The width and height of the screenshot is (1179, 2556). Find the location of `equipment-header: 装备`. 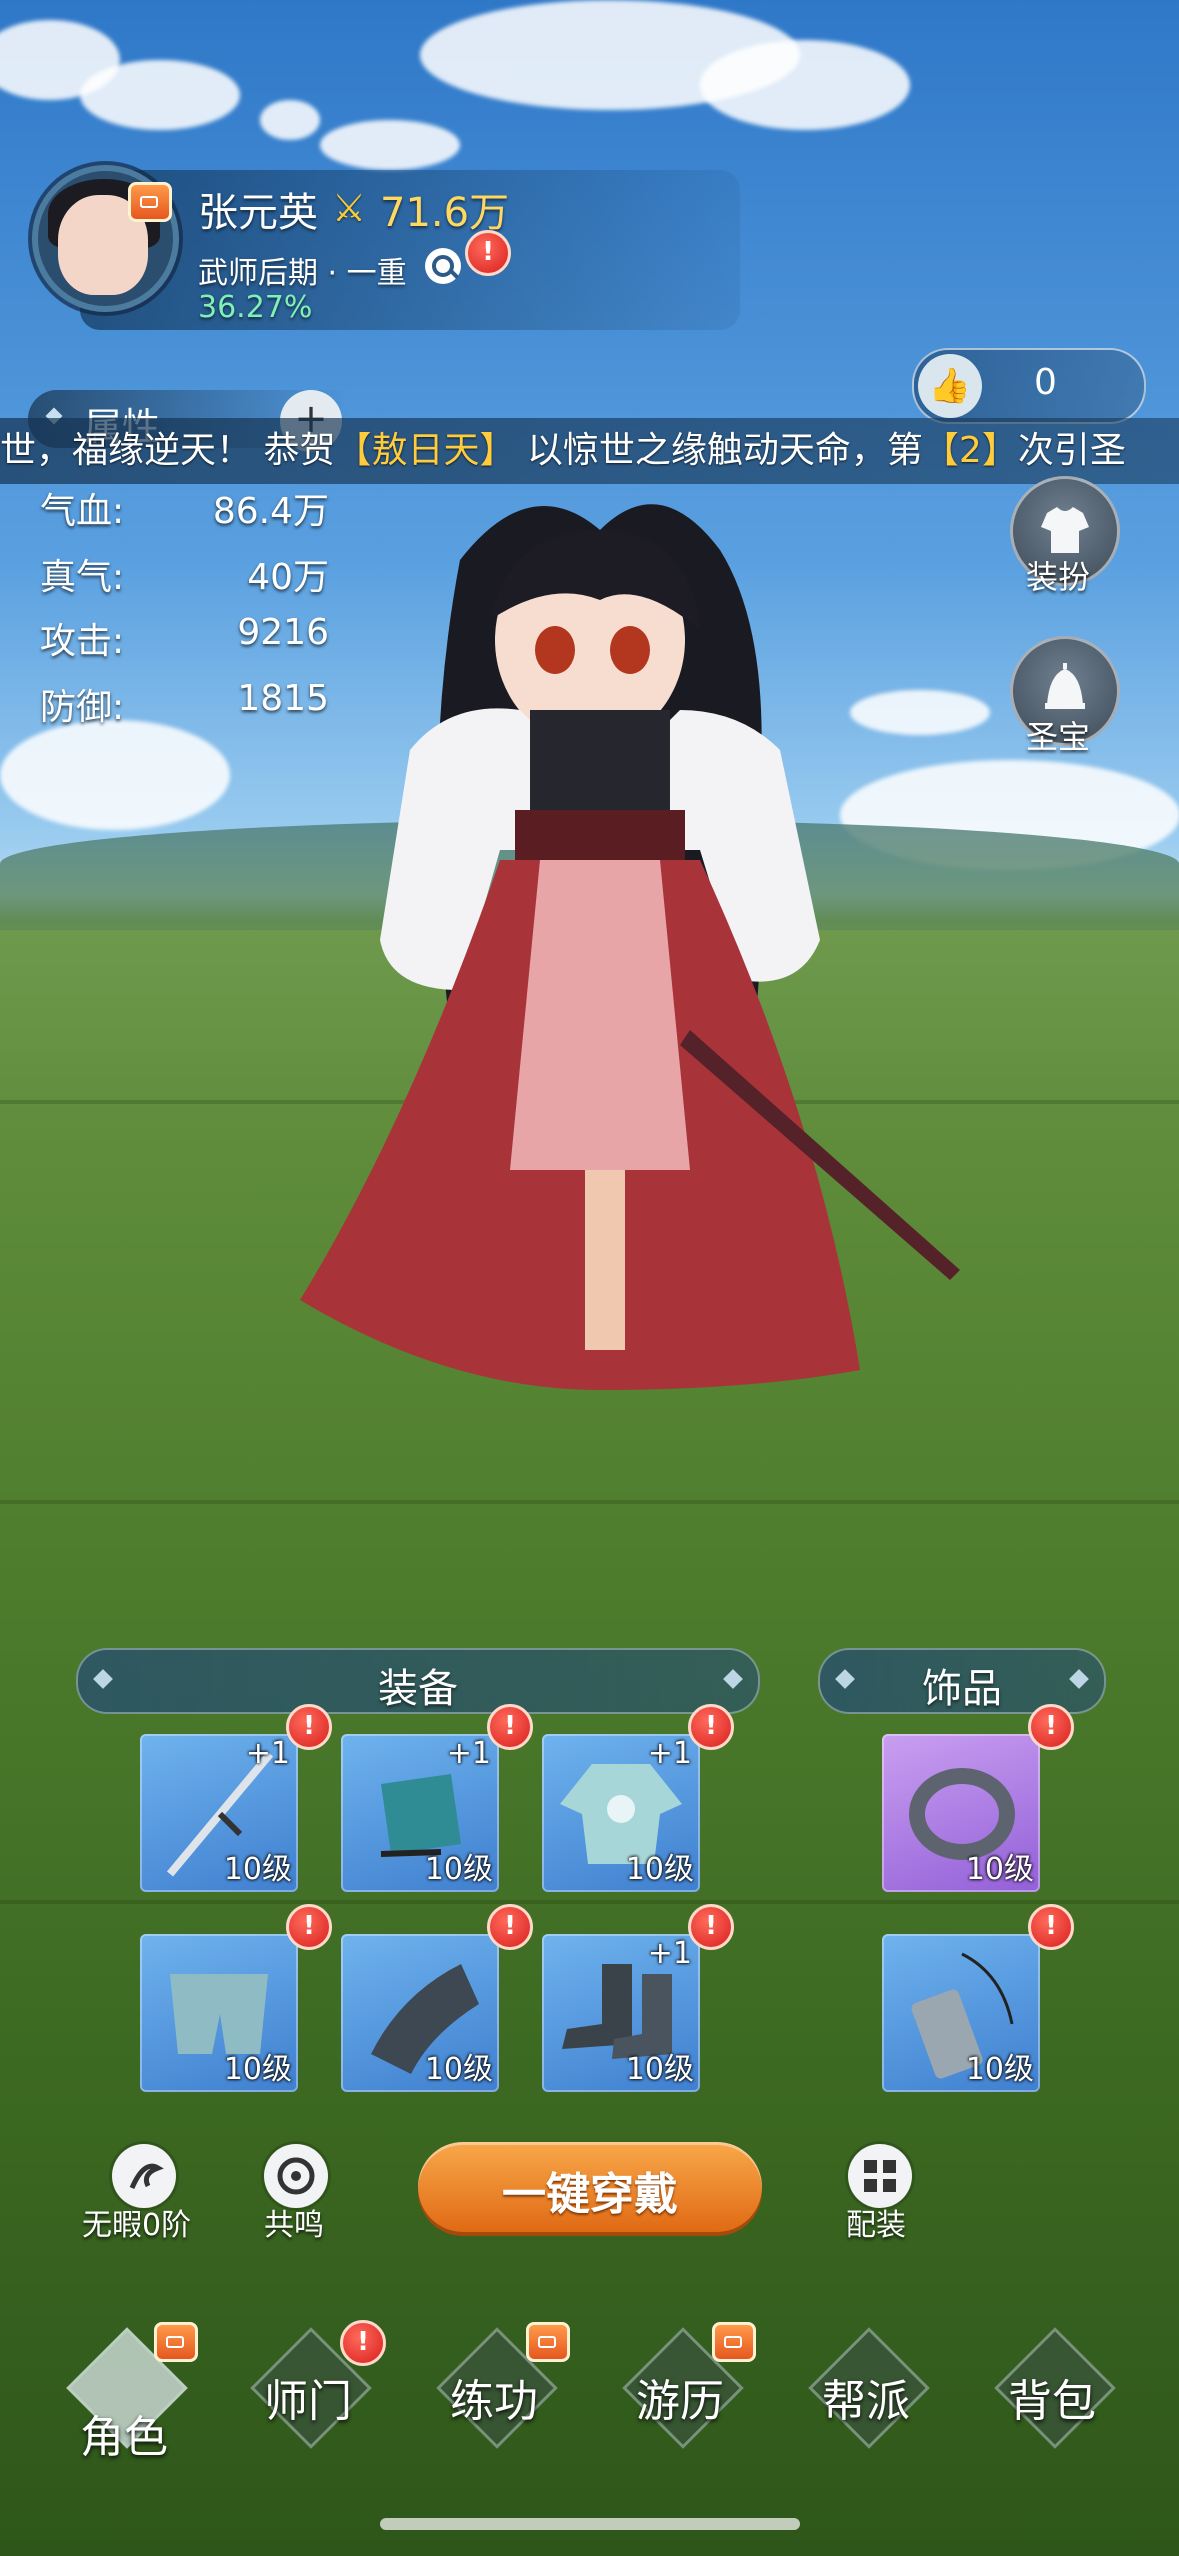

equipment-header: 装备 is located at coordinates (418, 1681).